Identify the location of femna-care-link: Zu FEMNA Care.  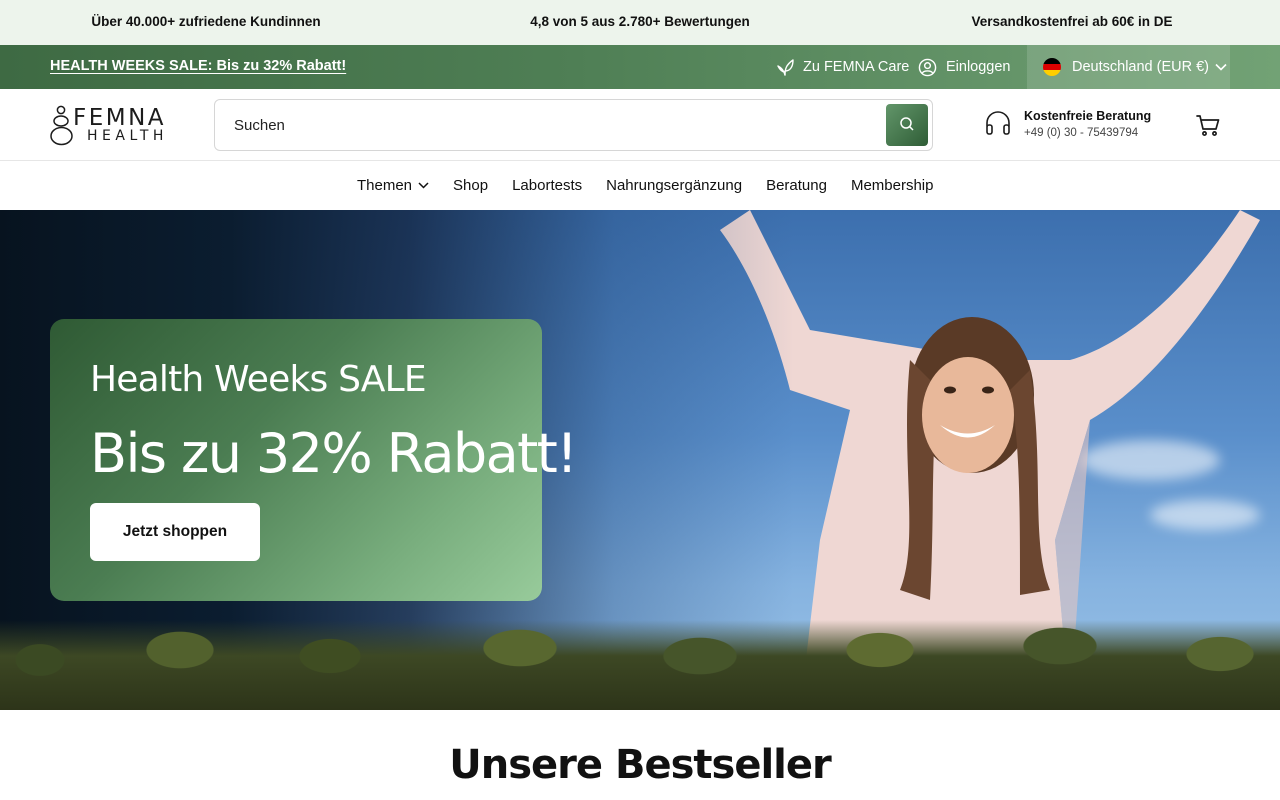
(842, 67).